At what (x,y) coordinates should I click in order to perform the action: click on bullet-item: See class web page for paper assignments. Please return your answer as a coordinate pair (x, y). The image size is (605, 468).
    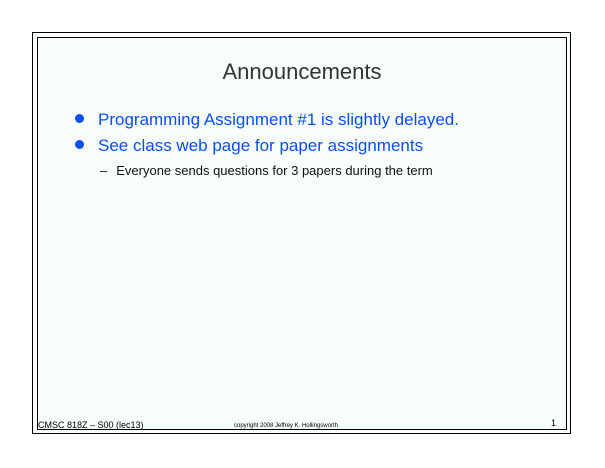
    Looking at the image, I should click on (249, 146).